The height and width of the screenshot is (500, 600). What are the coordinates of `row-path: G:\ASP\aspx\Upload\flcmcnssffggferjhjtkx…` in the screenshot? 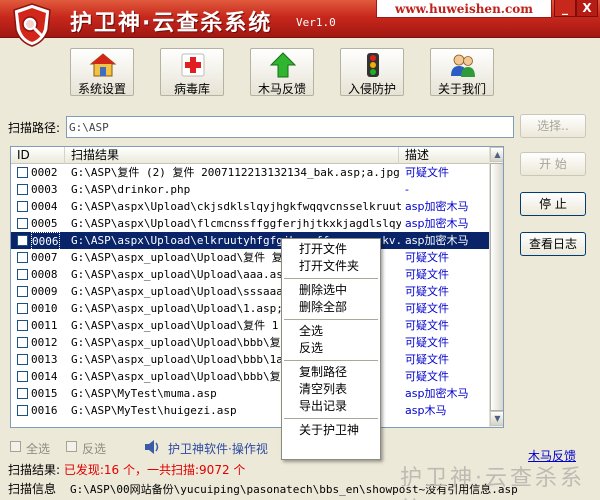 It's located at (236, 223).